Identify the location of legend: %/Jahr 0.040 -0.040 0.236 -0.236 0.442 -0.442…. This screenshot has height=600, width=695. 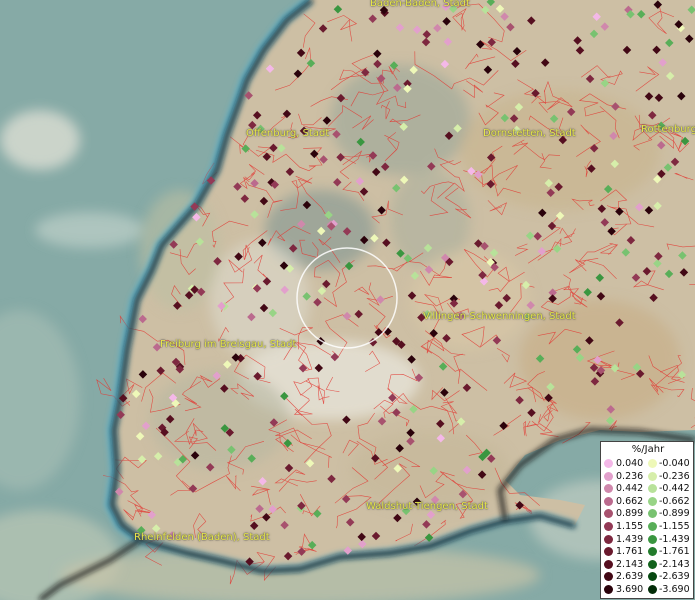
(647, 520).